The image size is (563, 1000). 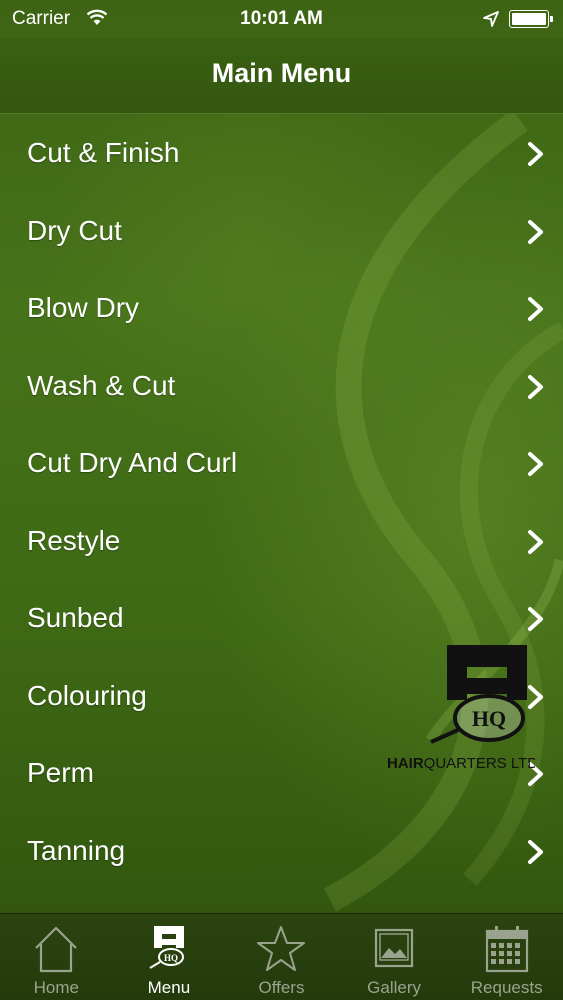 I want to click on tab-offers: Offers, so click(x=281, y=957).